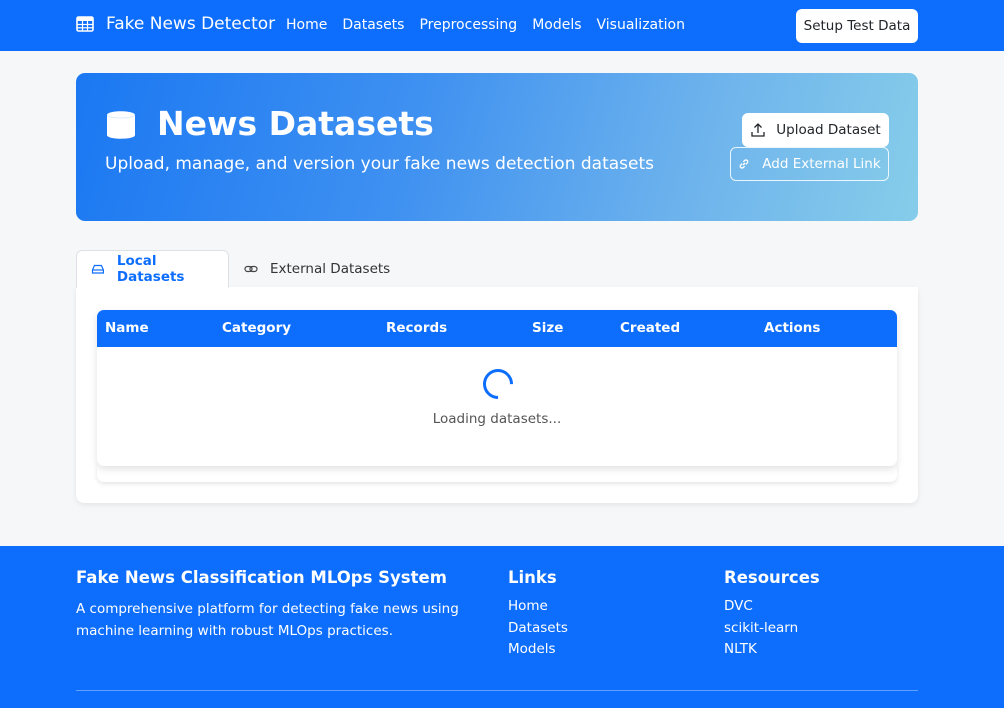 The height and width of the screenshot is (708, 1004). Describe the element at coordinates (758, 130) in the screenshot. I see `upload-icon` at that location.